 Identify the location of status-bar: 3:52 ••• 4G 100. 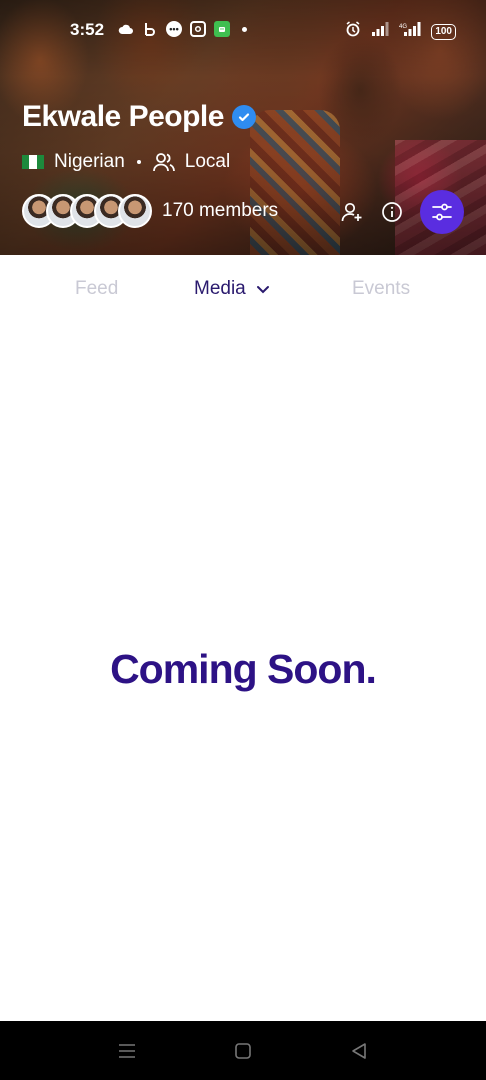
(243, 30).